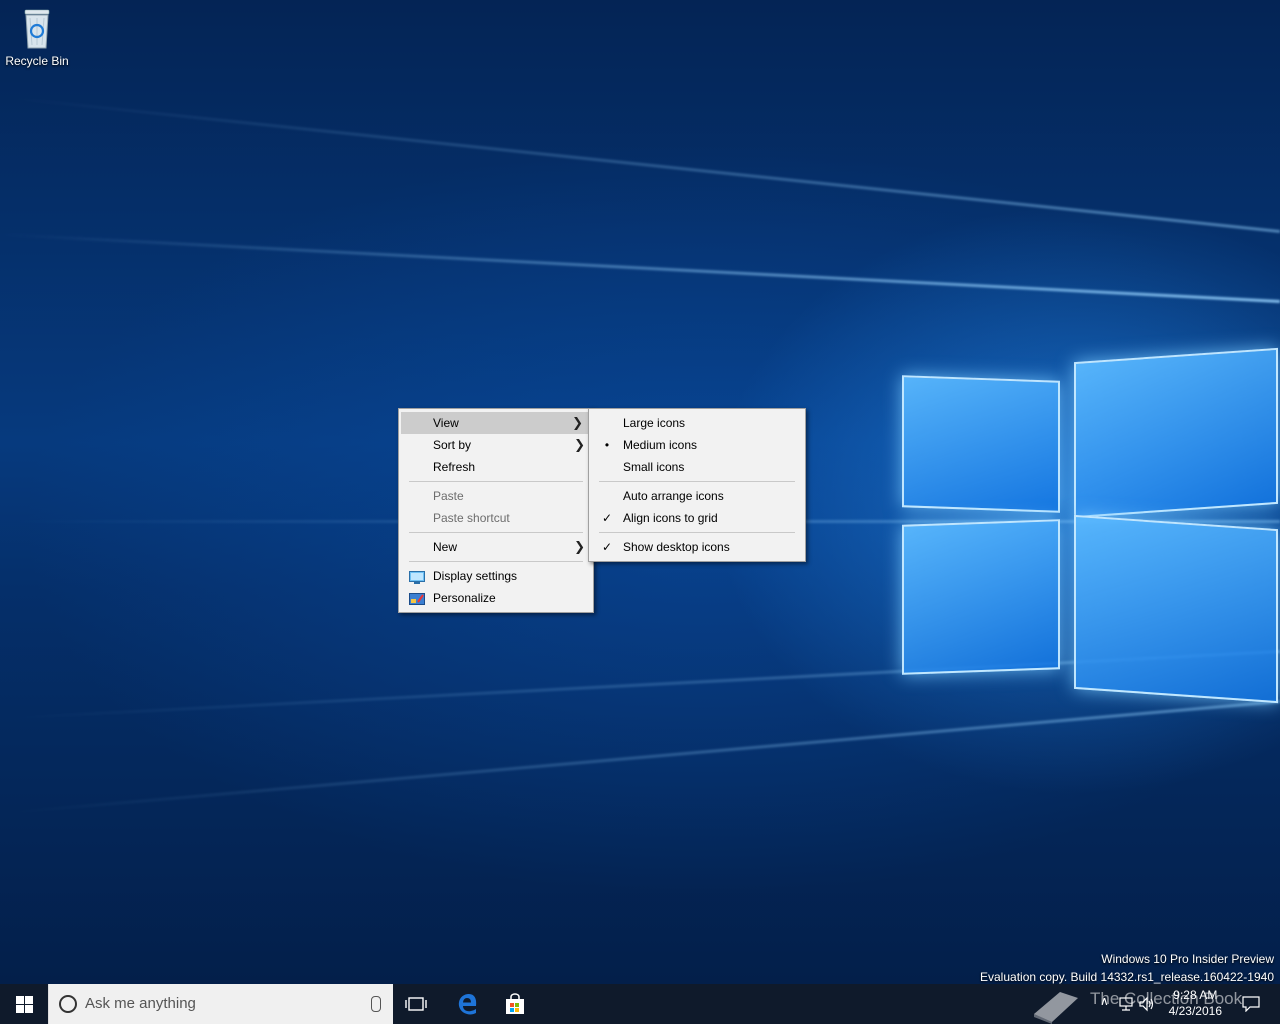 The height and width of the screenshot is (1024, 1280). I want to click on desktop-icon-recycle-bin: Recycle Bin, so click(37, 37).